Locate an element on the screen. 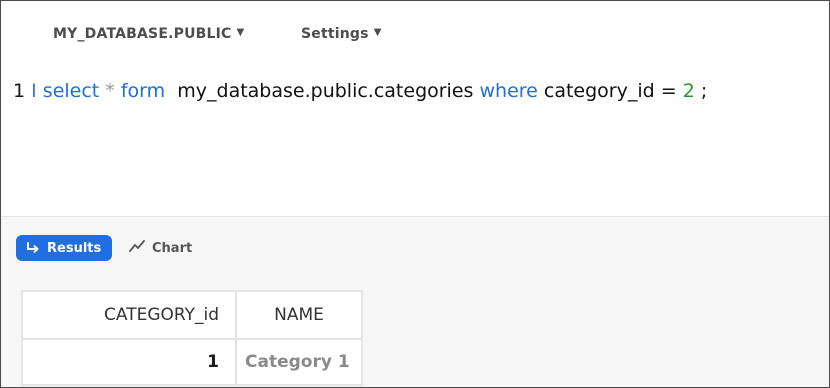 The width and height of the screenshot is (830, 388). table-cell: 1 is located at coordinates (129, 362).